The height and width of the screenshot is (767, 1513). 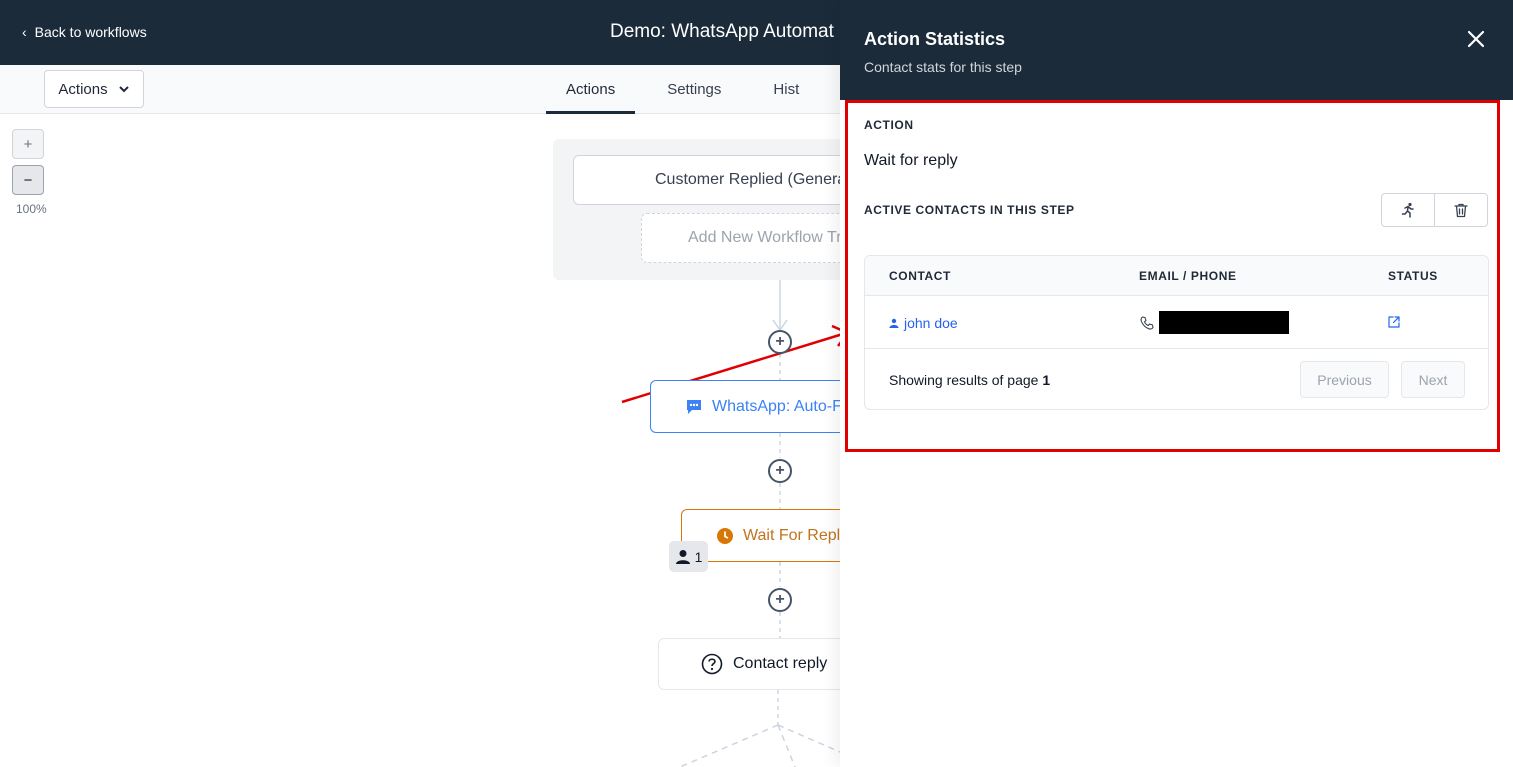 I want to click on redacted-phone-number, so click(x=1224, y=322).